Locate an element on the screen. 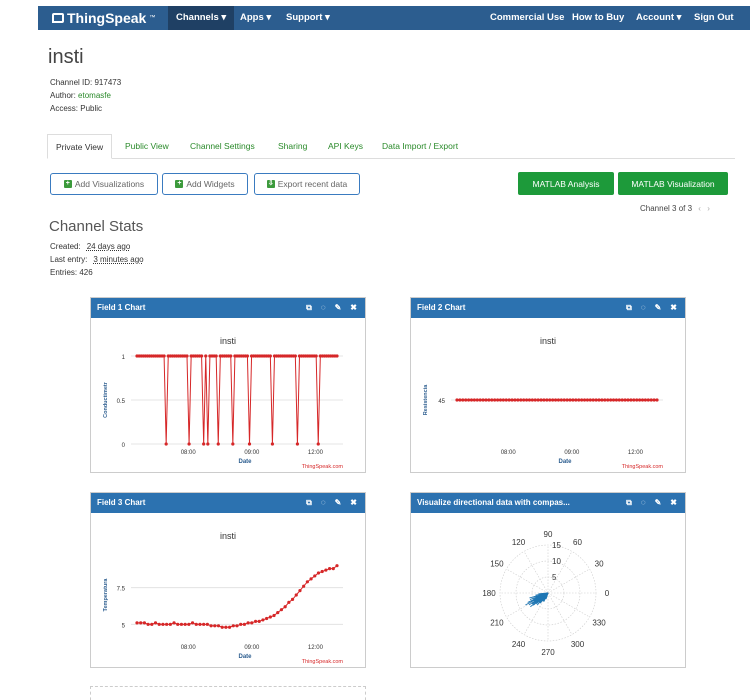 This screenshot has height=700, width=752. tab-public-view: Public View is located at coordinates (147, 146).